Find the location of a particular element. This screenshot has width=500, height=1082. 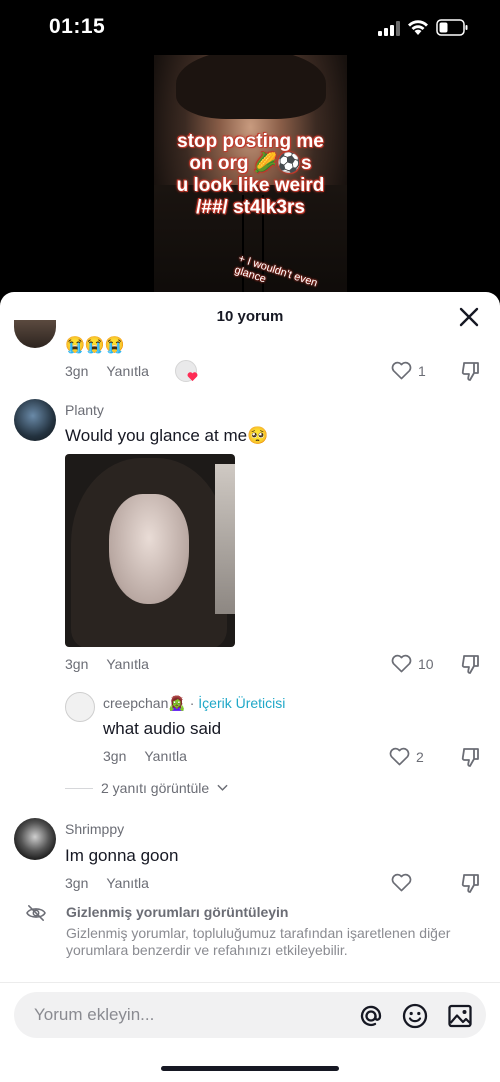

emoji-icon is located at coordinates (415, 1016).